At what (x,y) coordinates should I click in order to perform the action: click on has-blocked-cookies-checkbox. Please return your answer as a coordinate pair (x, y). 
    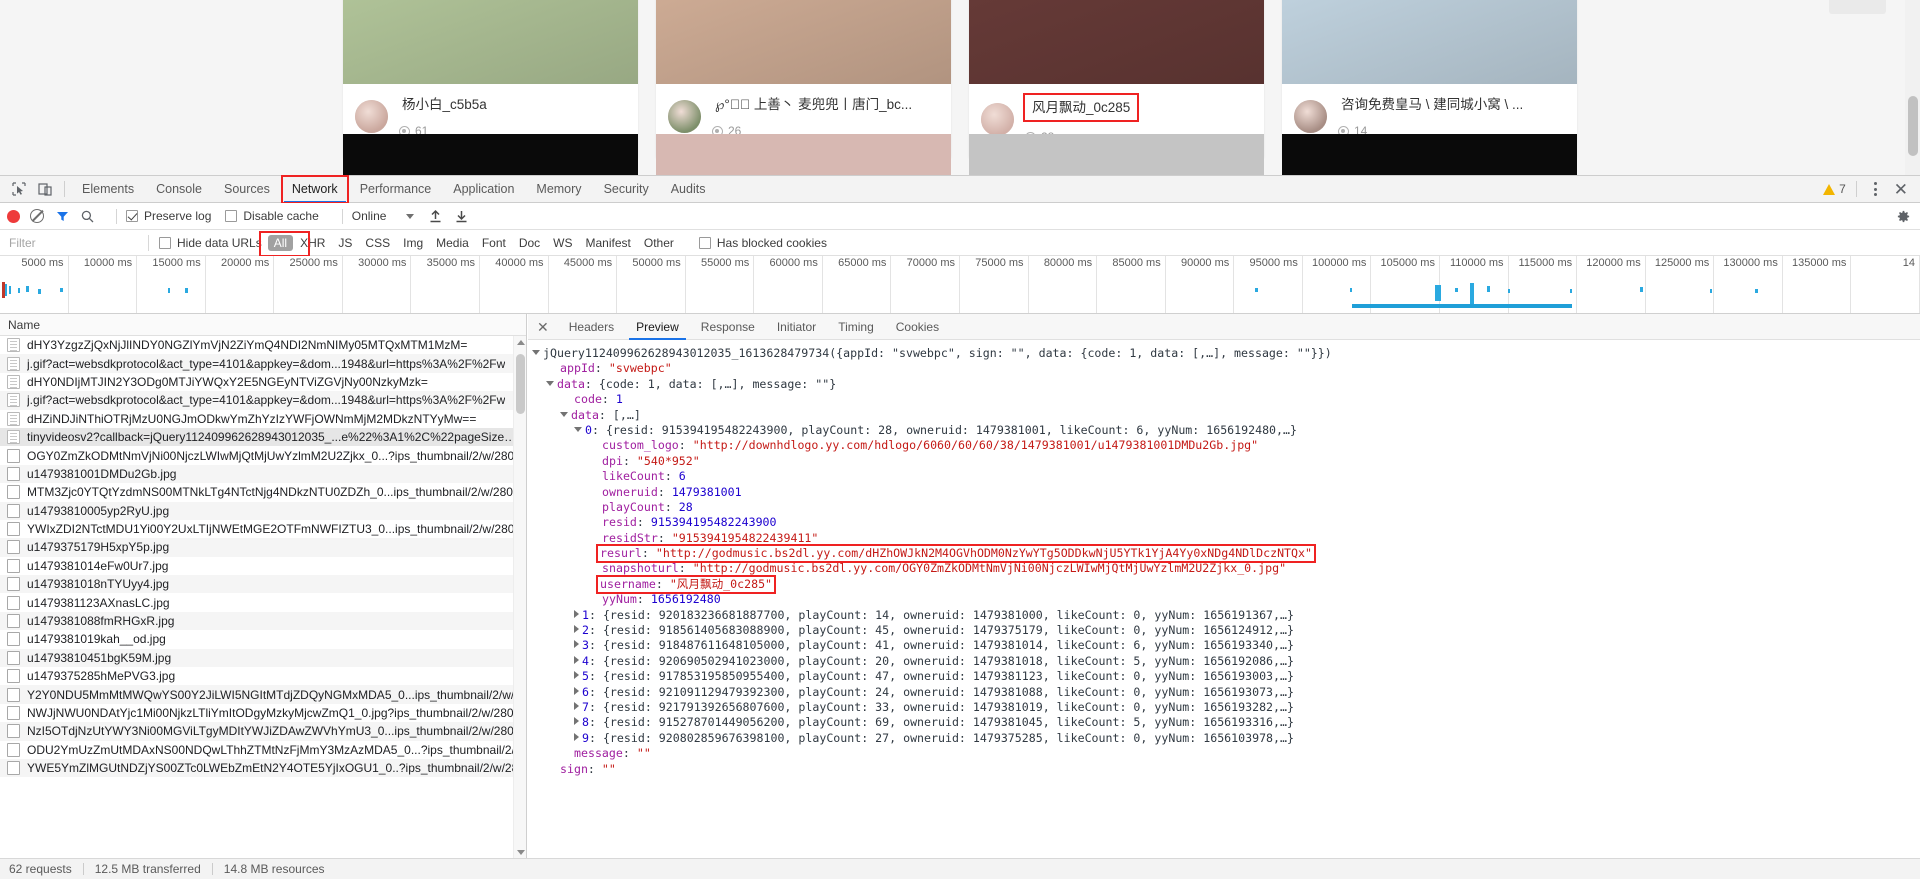
    Looking at the image, I should click on (704, 242).